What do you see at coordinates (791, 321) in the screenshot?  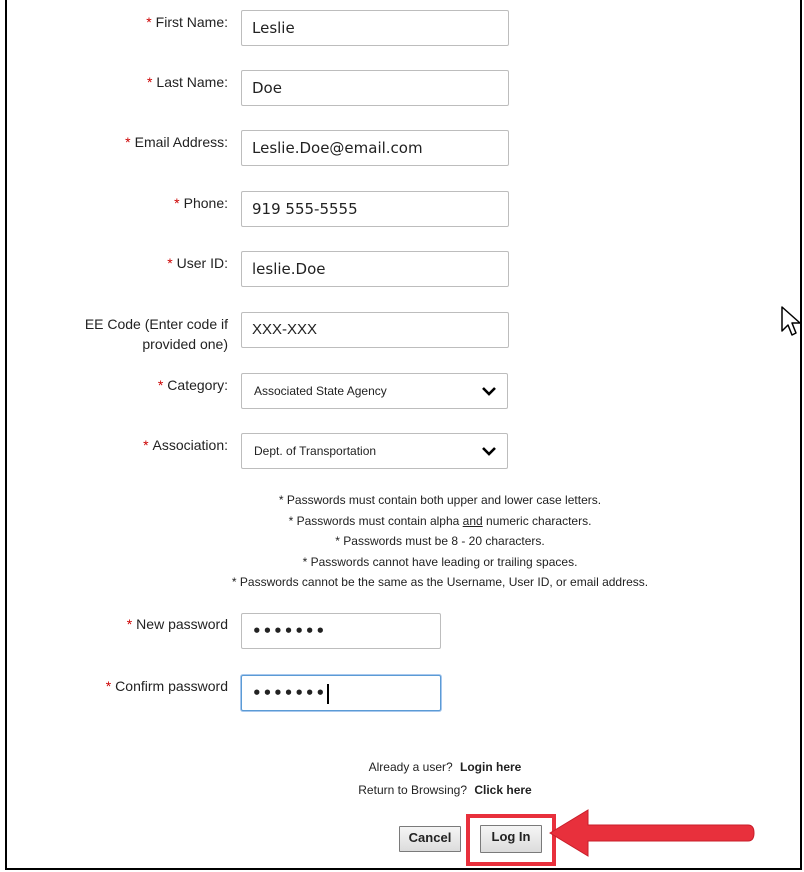 I see `mouse-cursor-icon` at bounding box center [791, 321].